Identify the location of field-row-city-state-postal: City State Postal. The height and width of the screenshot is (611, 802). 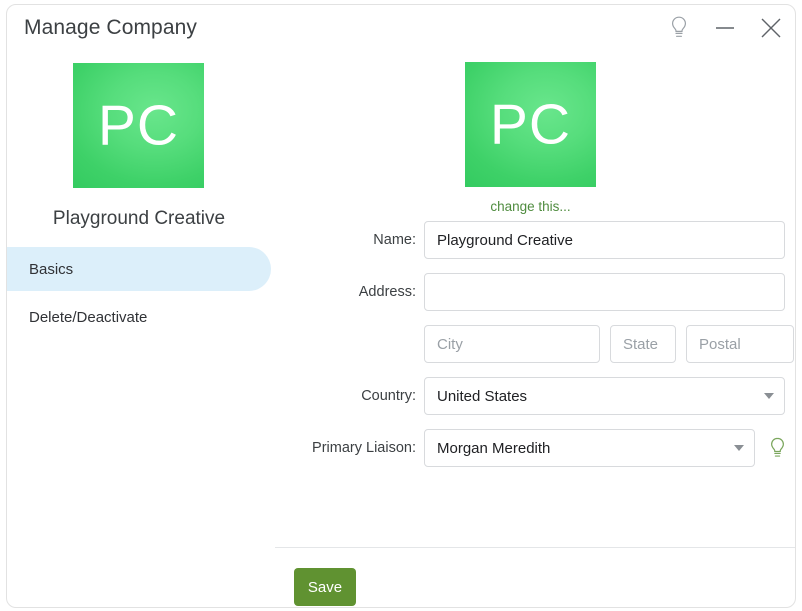
(533, 344).